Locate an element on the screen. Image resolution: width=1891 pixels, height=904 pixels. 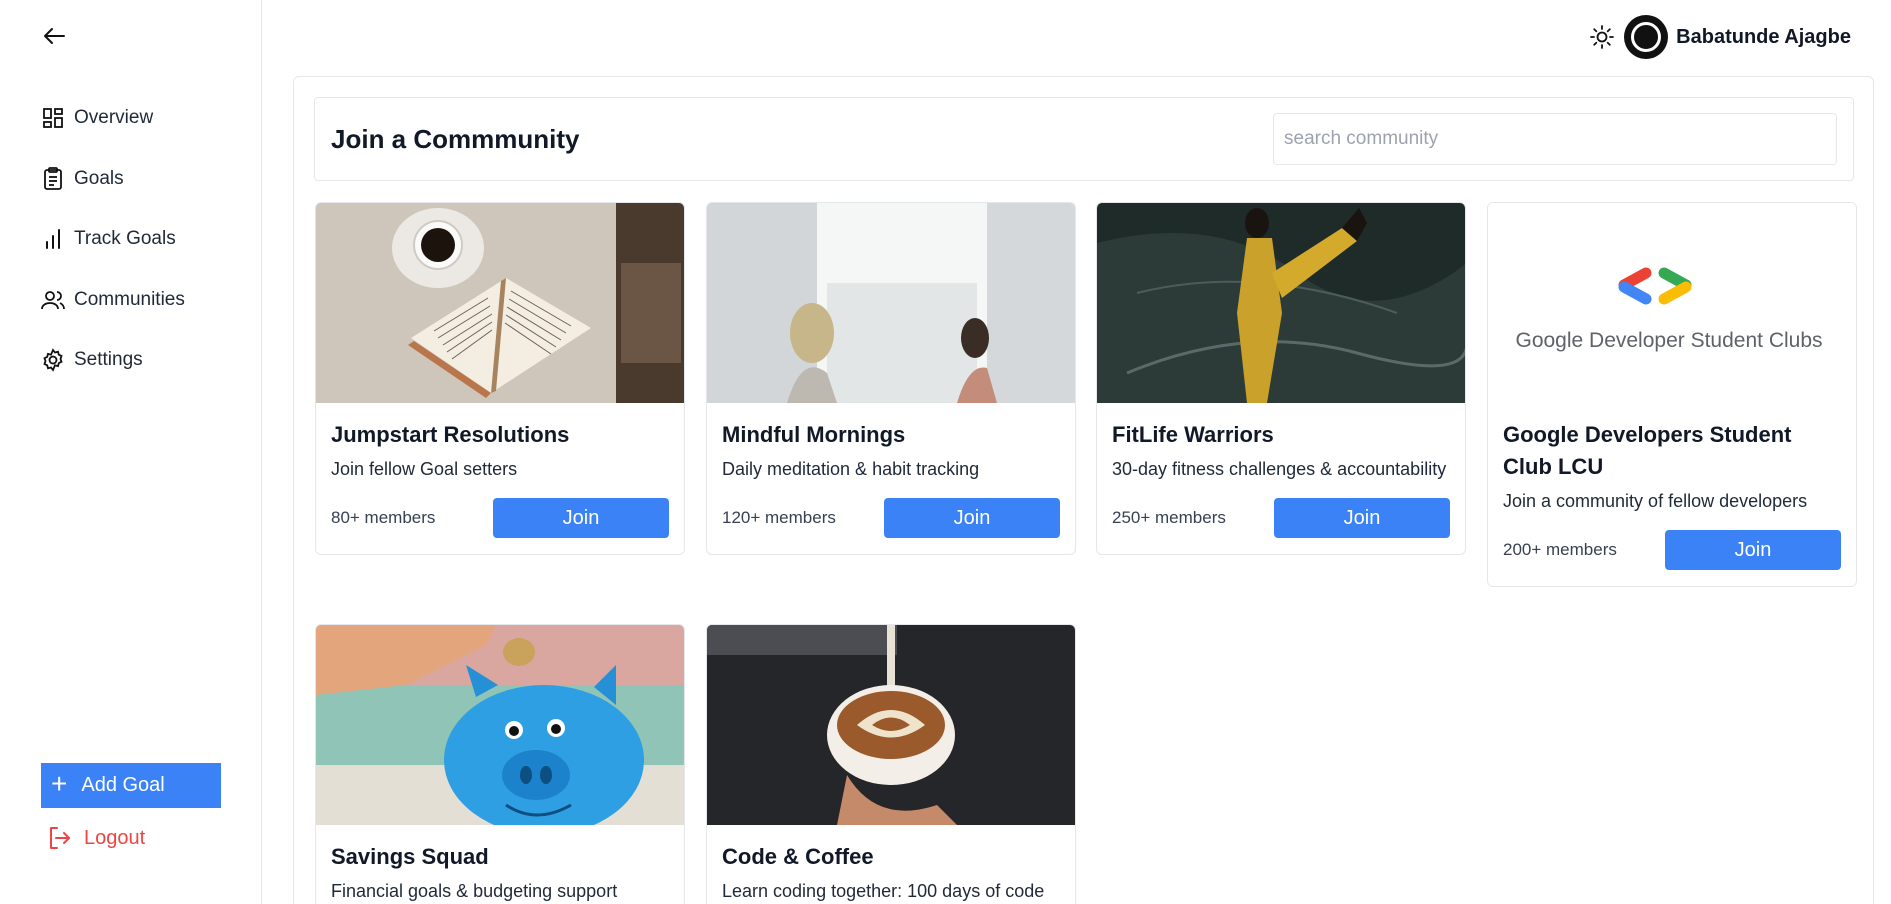
top-header: Babatunde Ajagbe is located at coordinates (1719, 37).